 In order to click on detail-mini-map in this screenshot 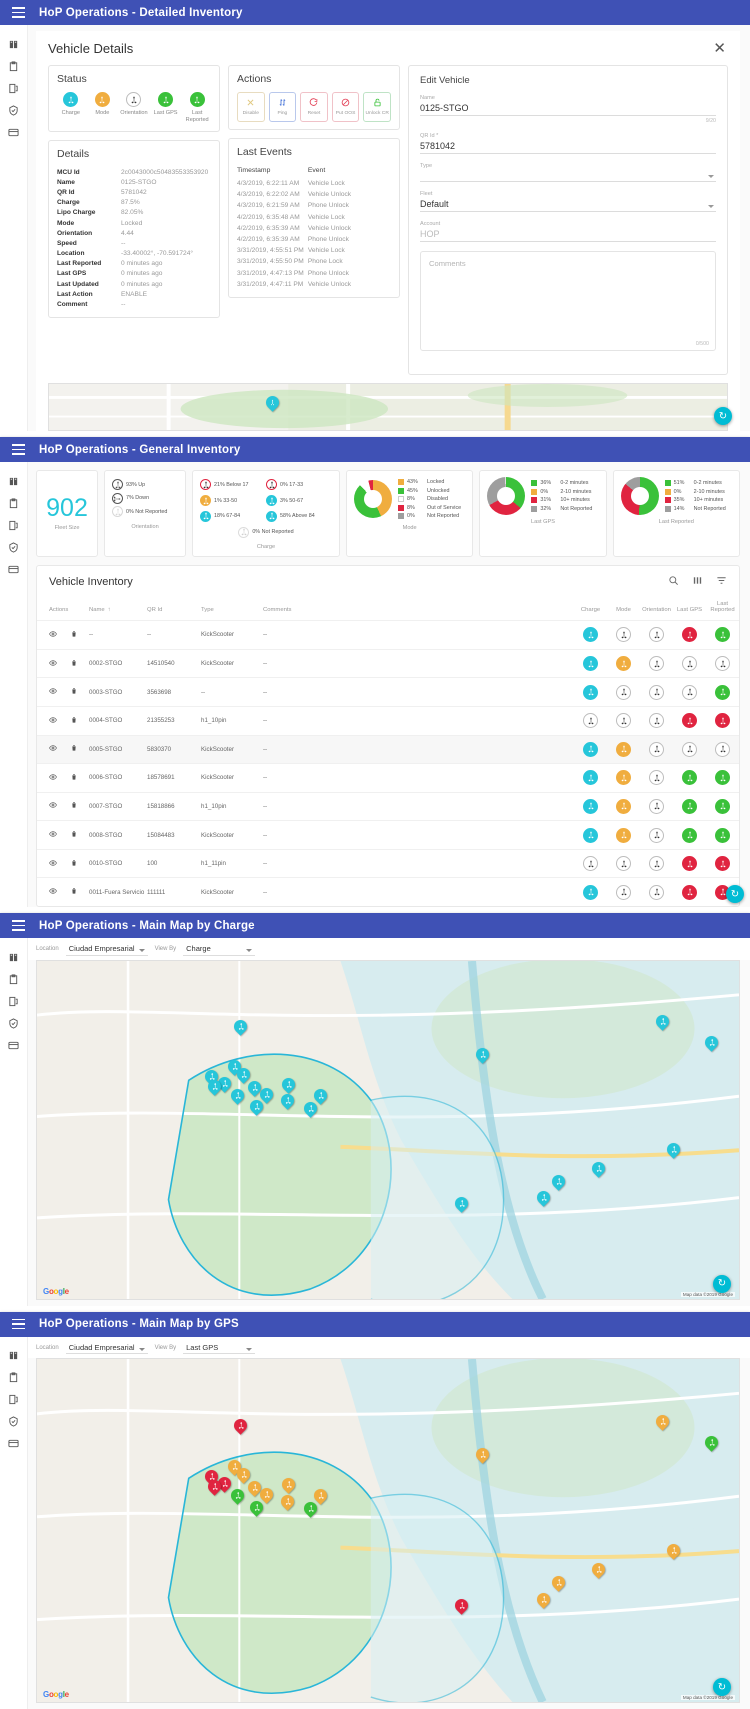, I will do `click(388, 407)`.